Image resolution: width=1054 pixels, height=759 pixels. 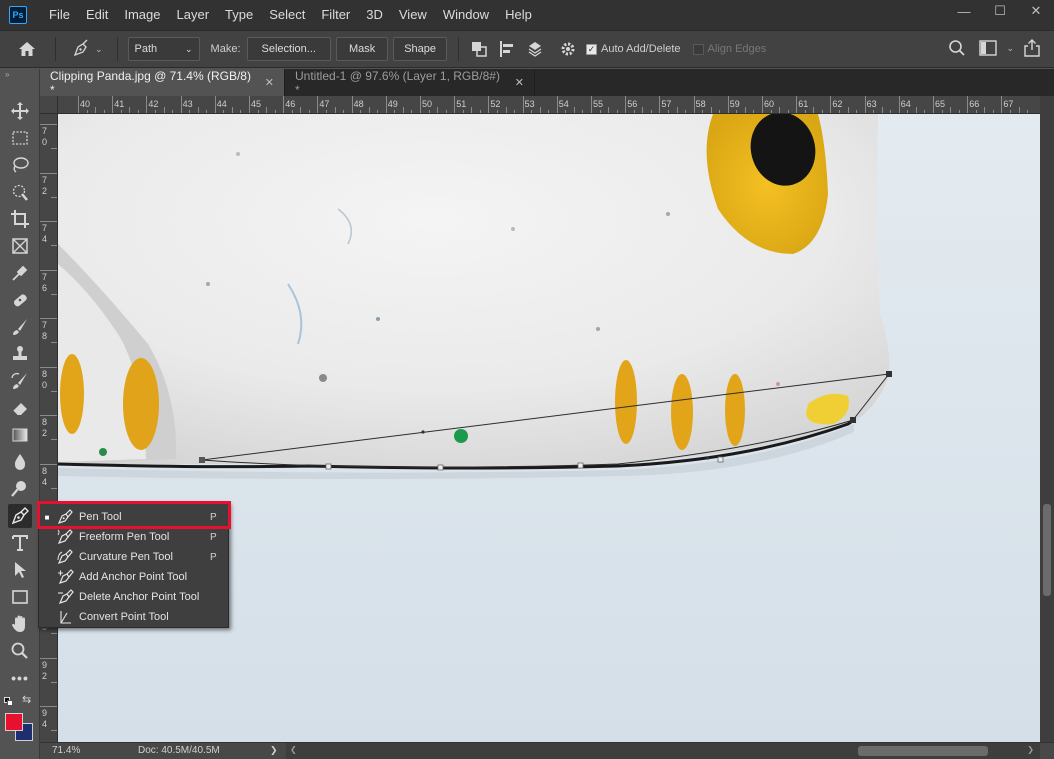 What do you see at coordinates (535, 49) in the screenshot?
I see `path-arrangement-icon` at bounding box center [535, 49].